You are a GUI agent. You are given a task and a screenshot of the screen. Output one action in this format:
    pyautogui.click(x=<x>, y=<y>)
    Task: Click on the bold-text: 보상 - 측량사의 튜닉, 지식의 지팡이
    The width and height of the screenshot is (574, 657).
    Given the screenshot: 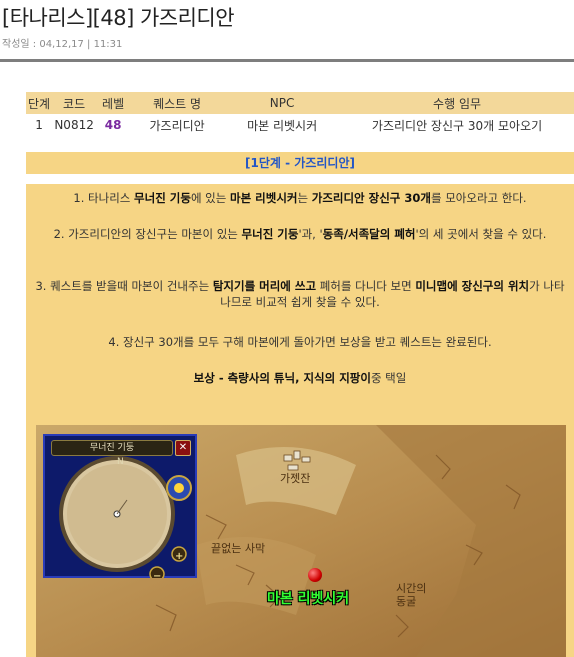 What is the action you would take?
    pyautogui.click(x=282, y=378)
    